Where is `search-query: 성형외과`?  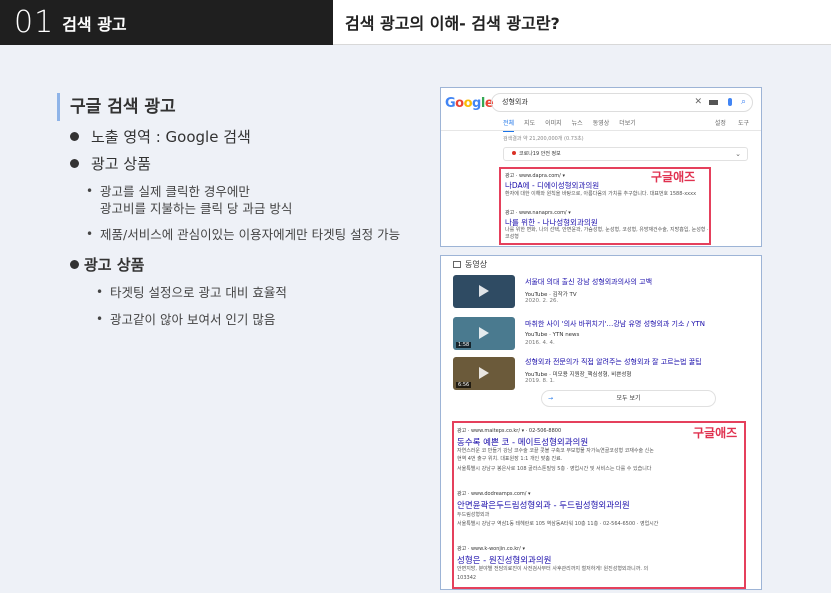
search-query: 성형외과 is located at coordinates (515, 102).